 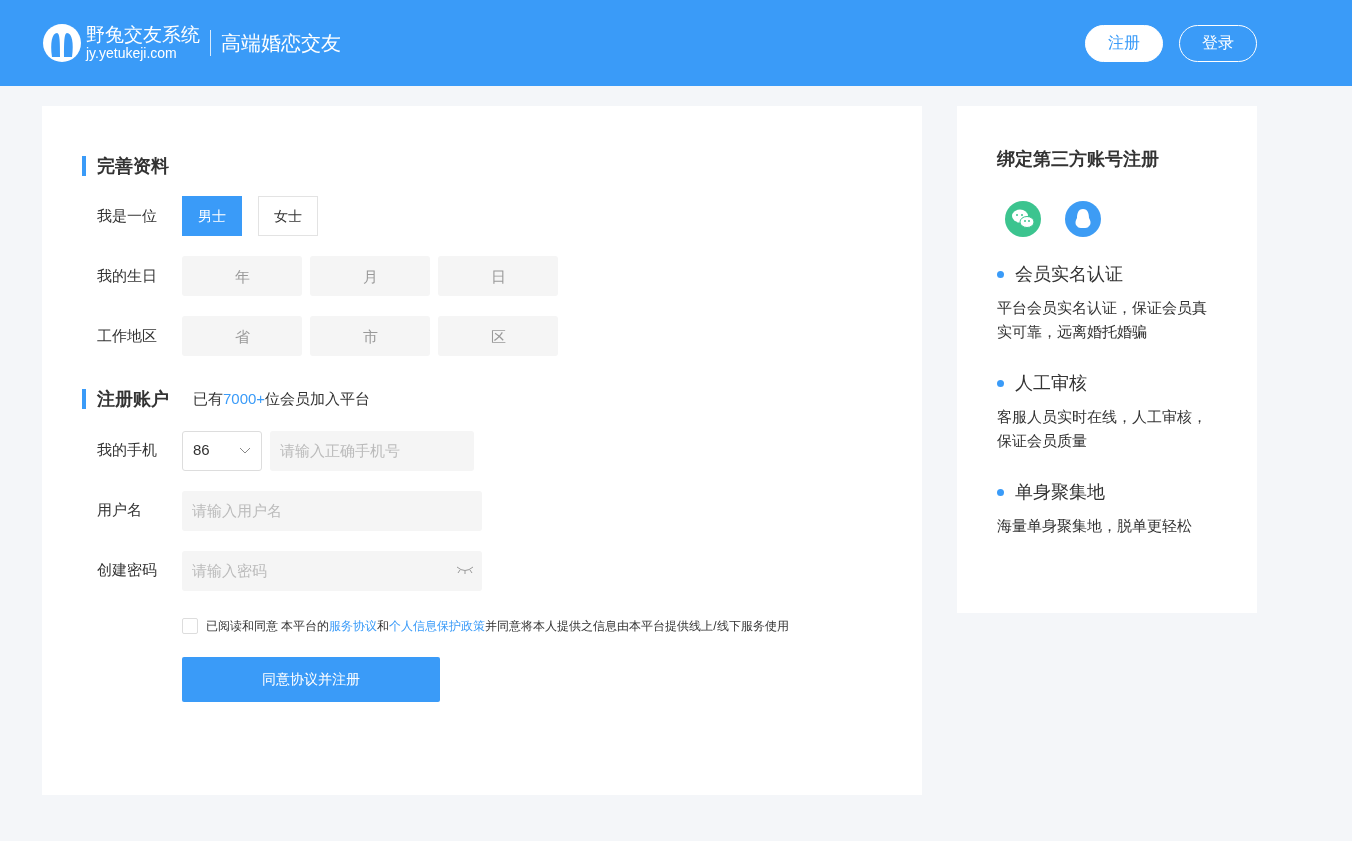 What do you see at coordinates (498, 336) in the screenshot?
I see `input-field: 区` at bounding box center [498, 336].